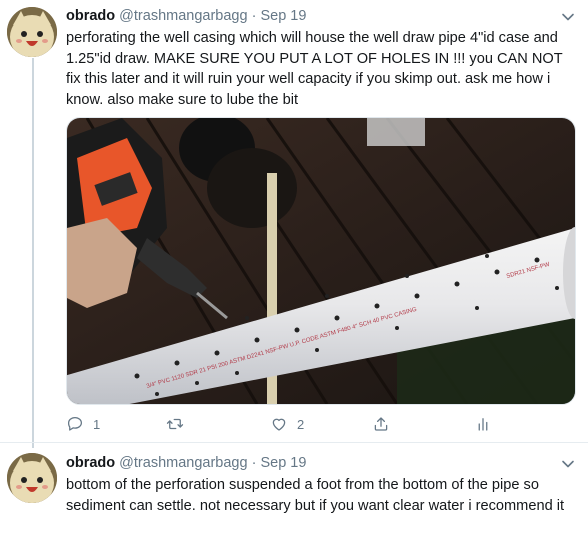  What do you see at coordinates (175, 424) in the screenshot?
I see `retweet-icon` at bounding box center [175, 424].